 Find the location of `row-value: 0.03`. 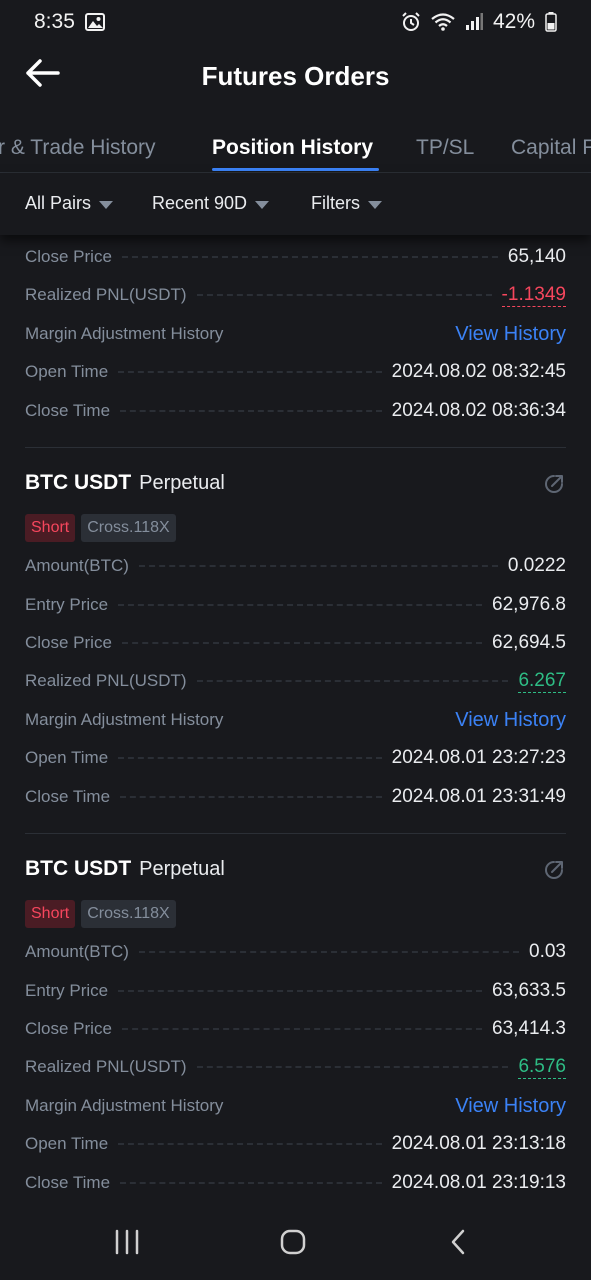

row-value: 0.03 is located at coordinates (547, 951).